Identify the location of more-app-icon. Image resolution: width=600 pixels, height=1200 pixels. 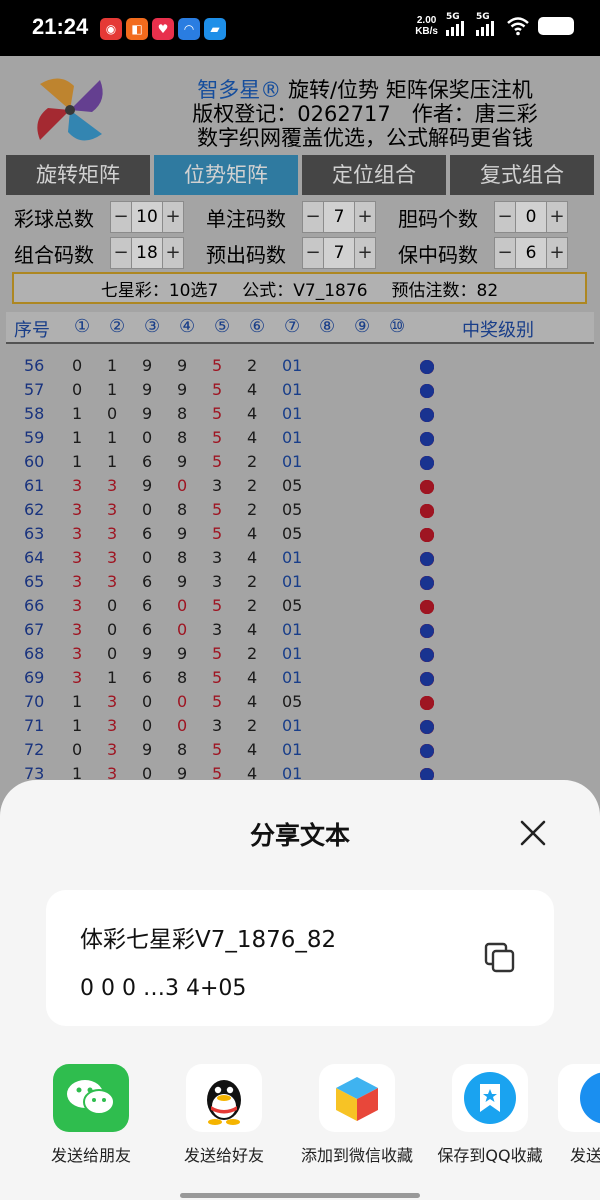
(579, 1098).